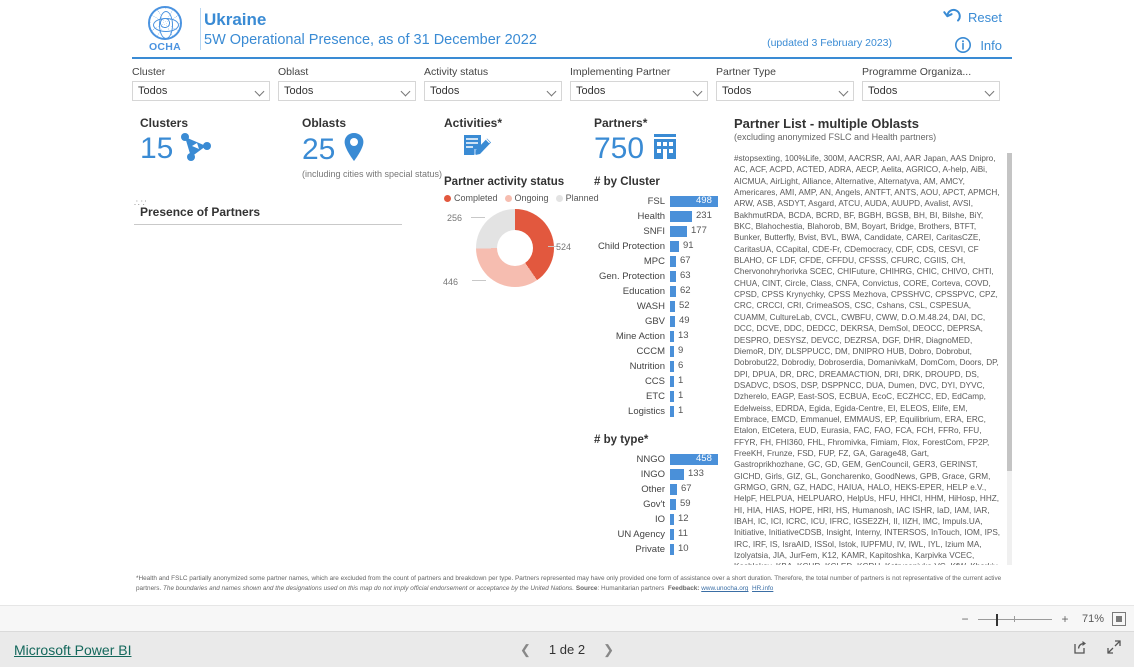 The image size is (1134, 667). I want to click on bar-row: Nutrition 6, so click(659, 366).